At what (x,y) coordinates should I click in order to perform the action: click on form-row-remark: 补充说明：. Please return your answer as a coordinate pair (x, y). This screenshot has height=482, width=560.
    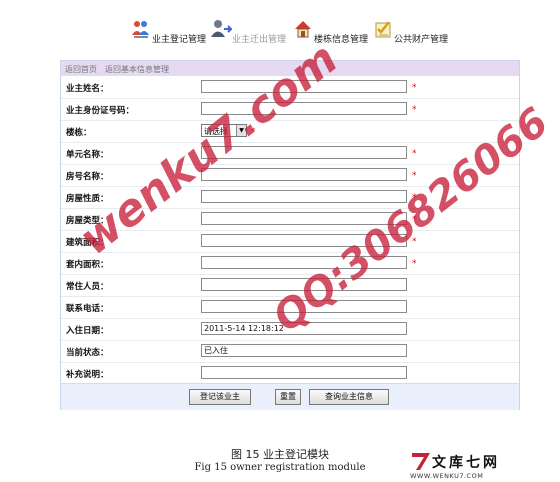
    Looking at the image, I should click on (290, 374).